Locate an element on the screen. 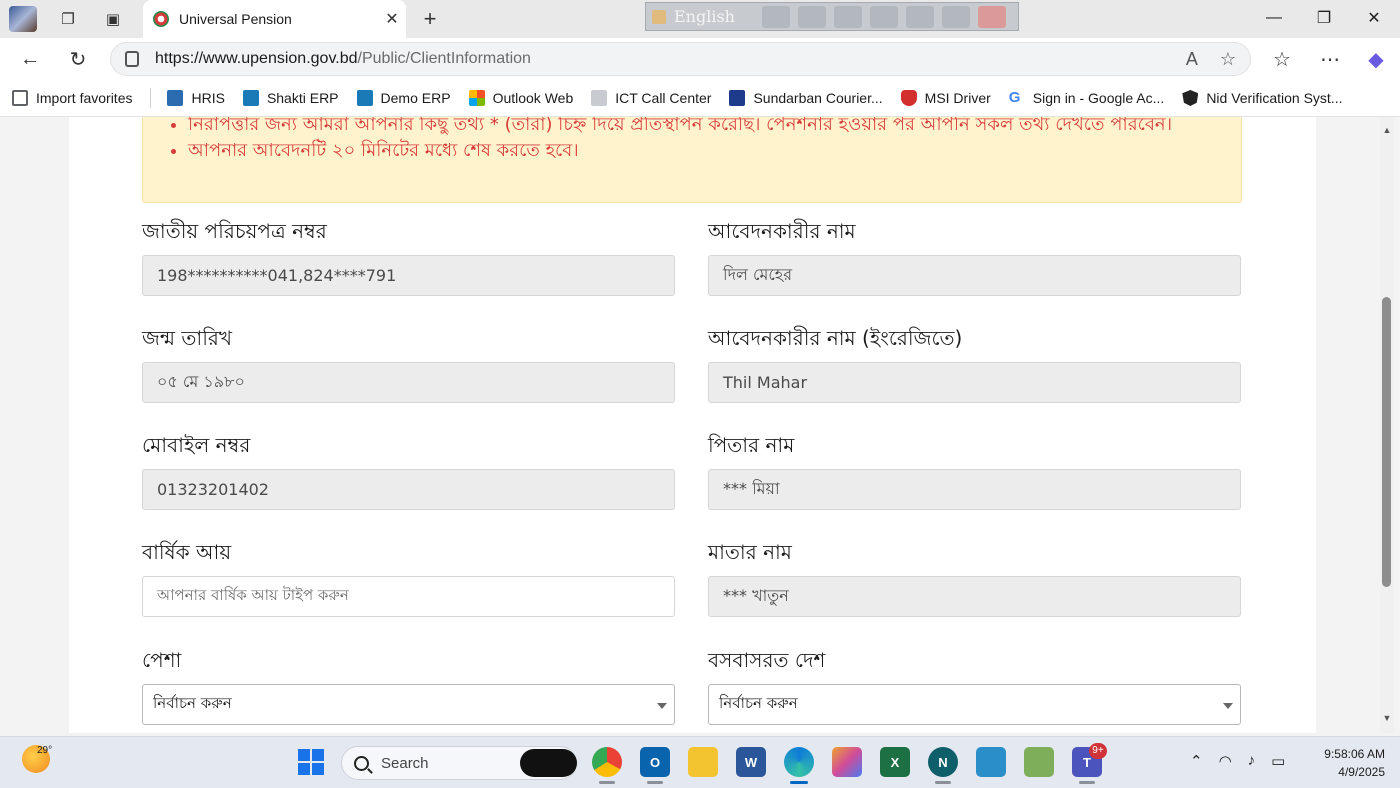 The height and width of the screenshot is (788, 1400). profession-label: পেশা is located at coordinates (162, 660).